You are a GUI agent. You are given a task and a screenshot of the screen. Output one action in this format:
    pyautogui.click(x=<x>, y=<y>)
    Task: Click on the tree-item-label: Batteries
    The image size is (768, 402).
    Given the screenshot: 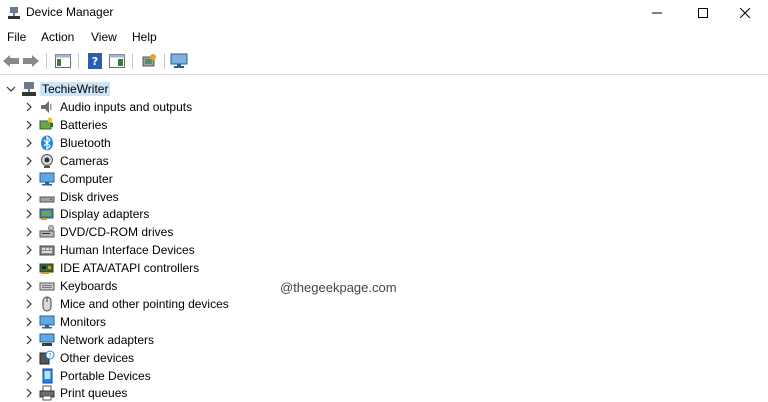 What is the action you would take?
    pyautogui.click(x=84, y=124)
    